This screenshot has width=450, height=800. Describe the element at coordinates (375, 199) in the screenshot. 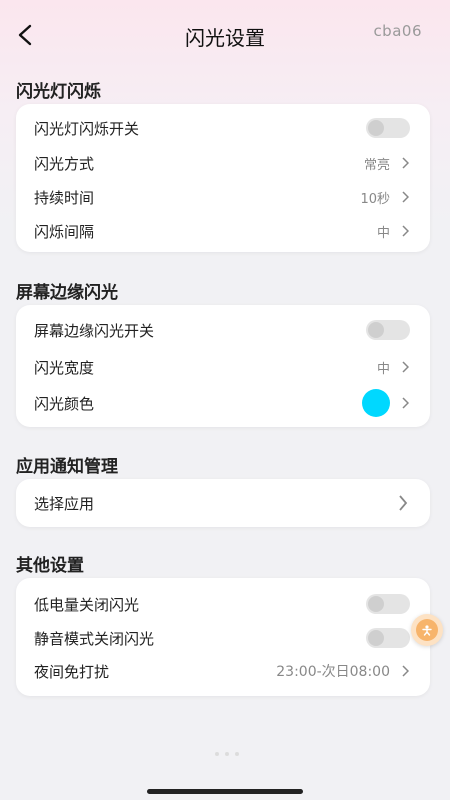

I see `row-value: 10秒` at that location.